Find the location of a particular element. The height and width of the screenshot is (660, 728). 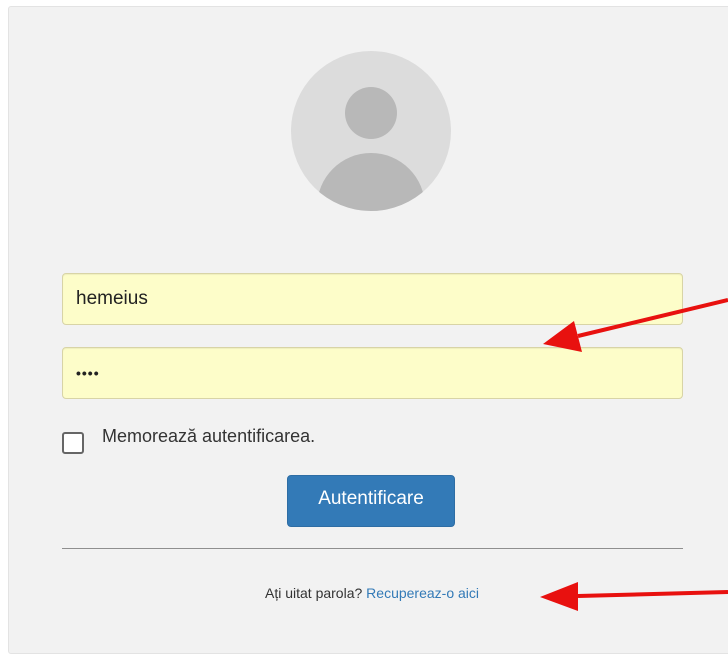

forgot-password-text: Ați uitat parola? is located at coordinates (313, 593).